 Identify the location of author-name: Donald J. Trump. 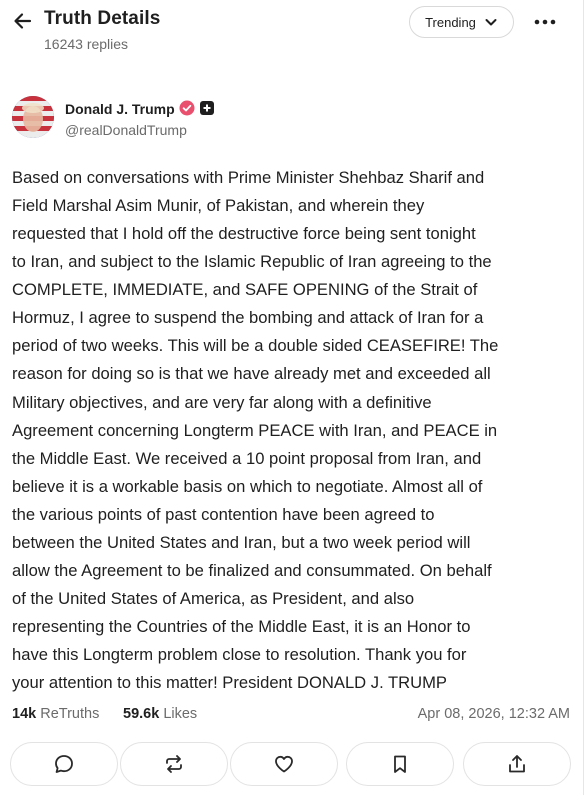
(120, 109).